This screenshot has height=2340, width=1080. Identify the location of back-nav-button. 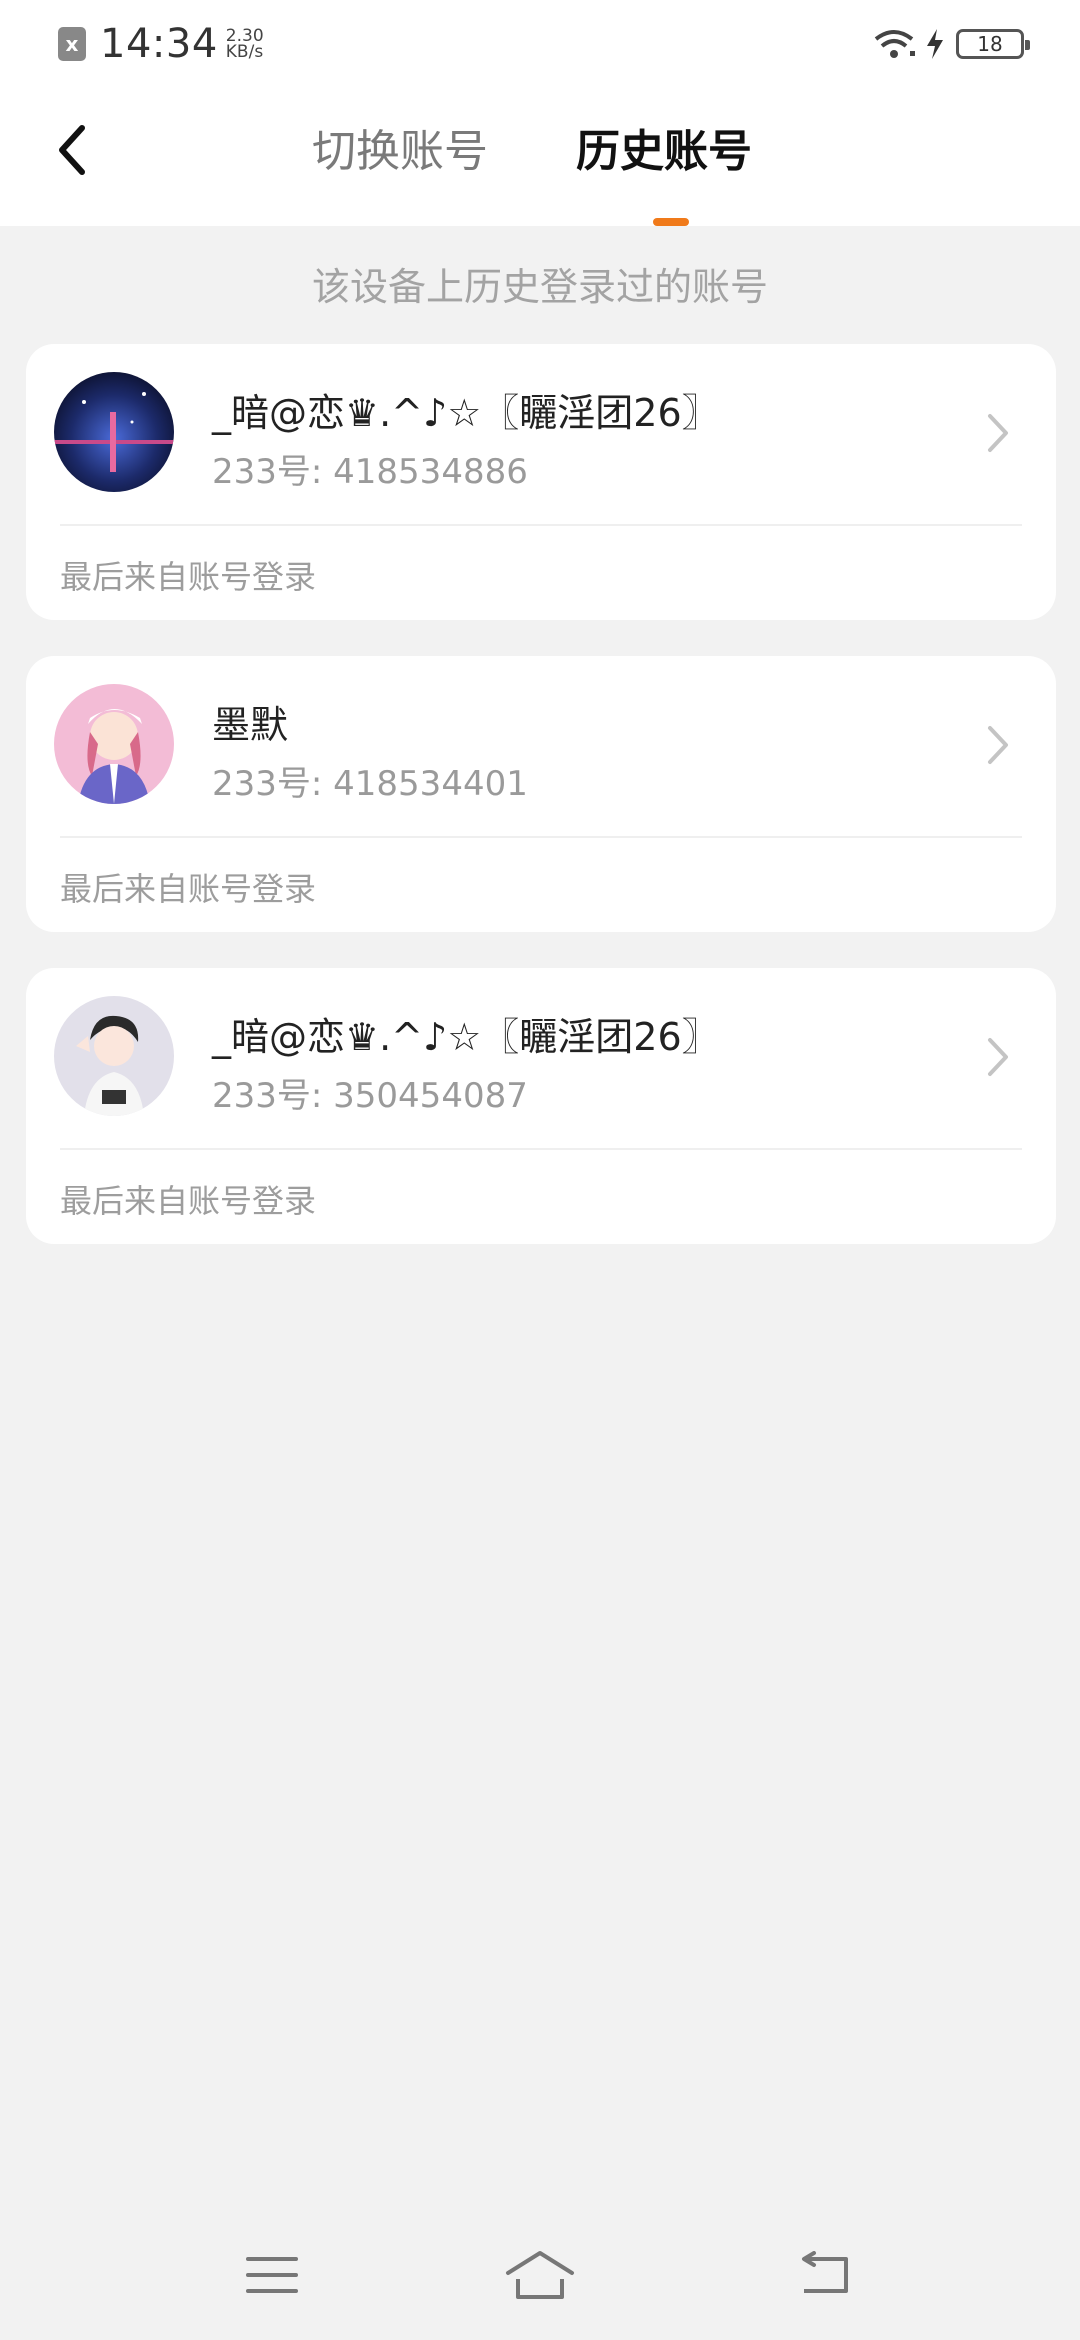
(824, 2275).